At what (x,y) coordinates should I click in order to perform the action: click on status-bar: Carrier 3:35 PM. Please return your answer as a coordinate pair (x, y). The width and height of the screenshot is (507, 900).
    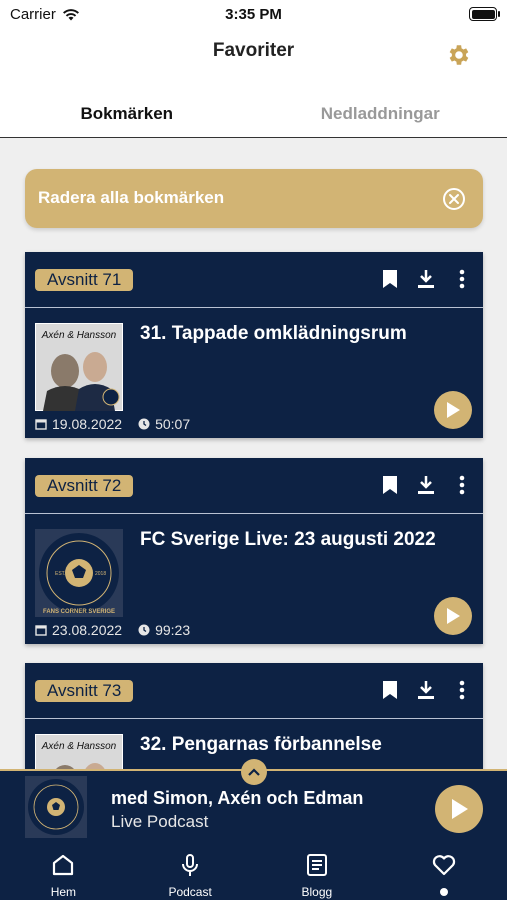
    Looking at the image, I should click on (253, 15).